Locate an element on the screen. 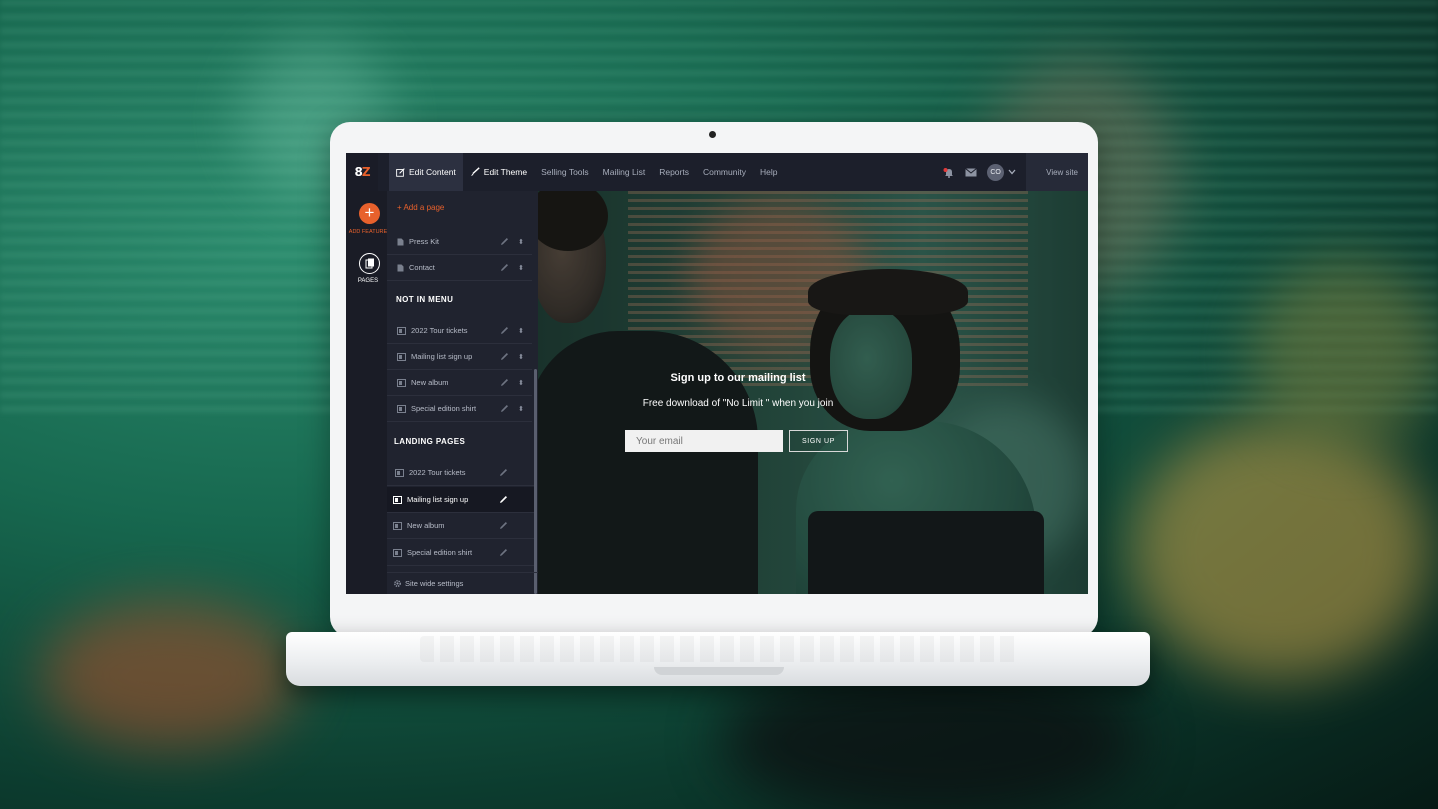 The width and height of the screenshot is (1438, 809). nav-community-label: Community is located at coordinates (724, 172).